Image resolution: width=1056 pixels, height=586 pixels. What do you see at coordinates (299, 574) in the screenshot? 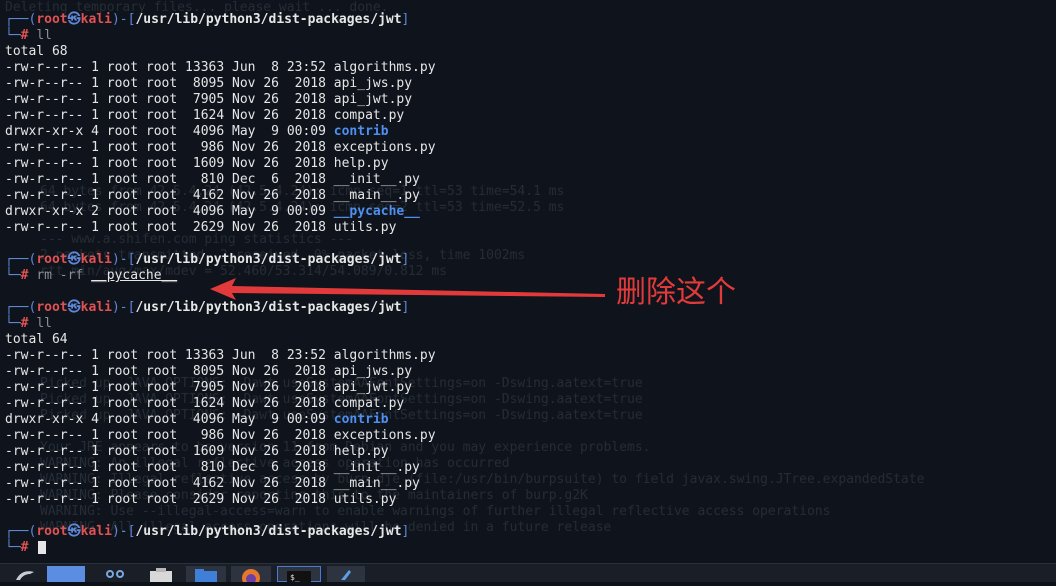
I see `terminal-icon: $_` at bounding box center [299, 574].